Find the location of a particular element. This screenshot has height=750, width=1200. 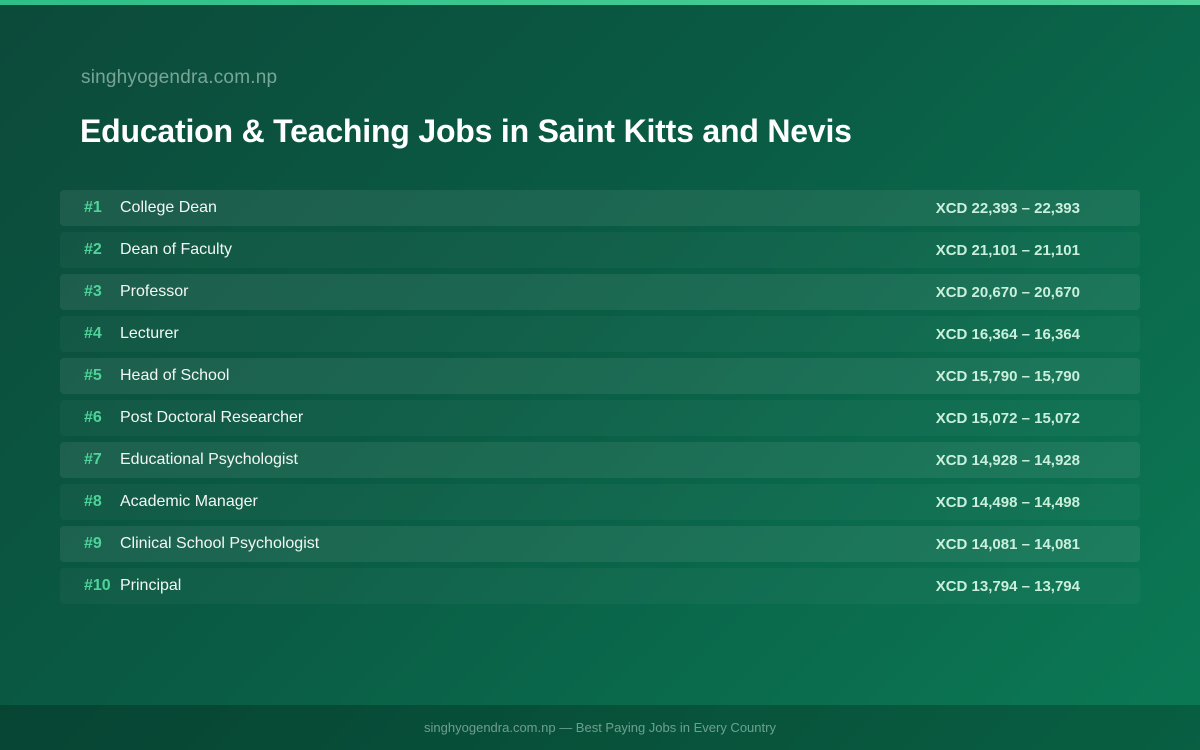

job-row: #5 Head of School XCD 15,790 – 15,790 is located at coordinates (600, 376).